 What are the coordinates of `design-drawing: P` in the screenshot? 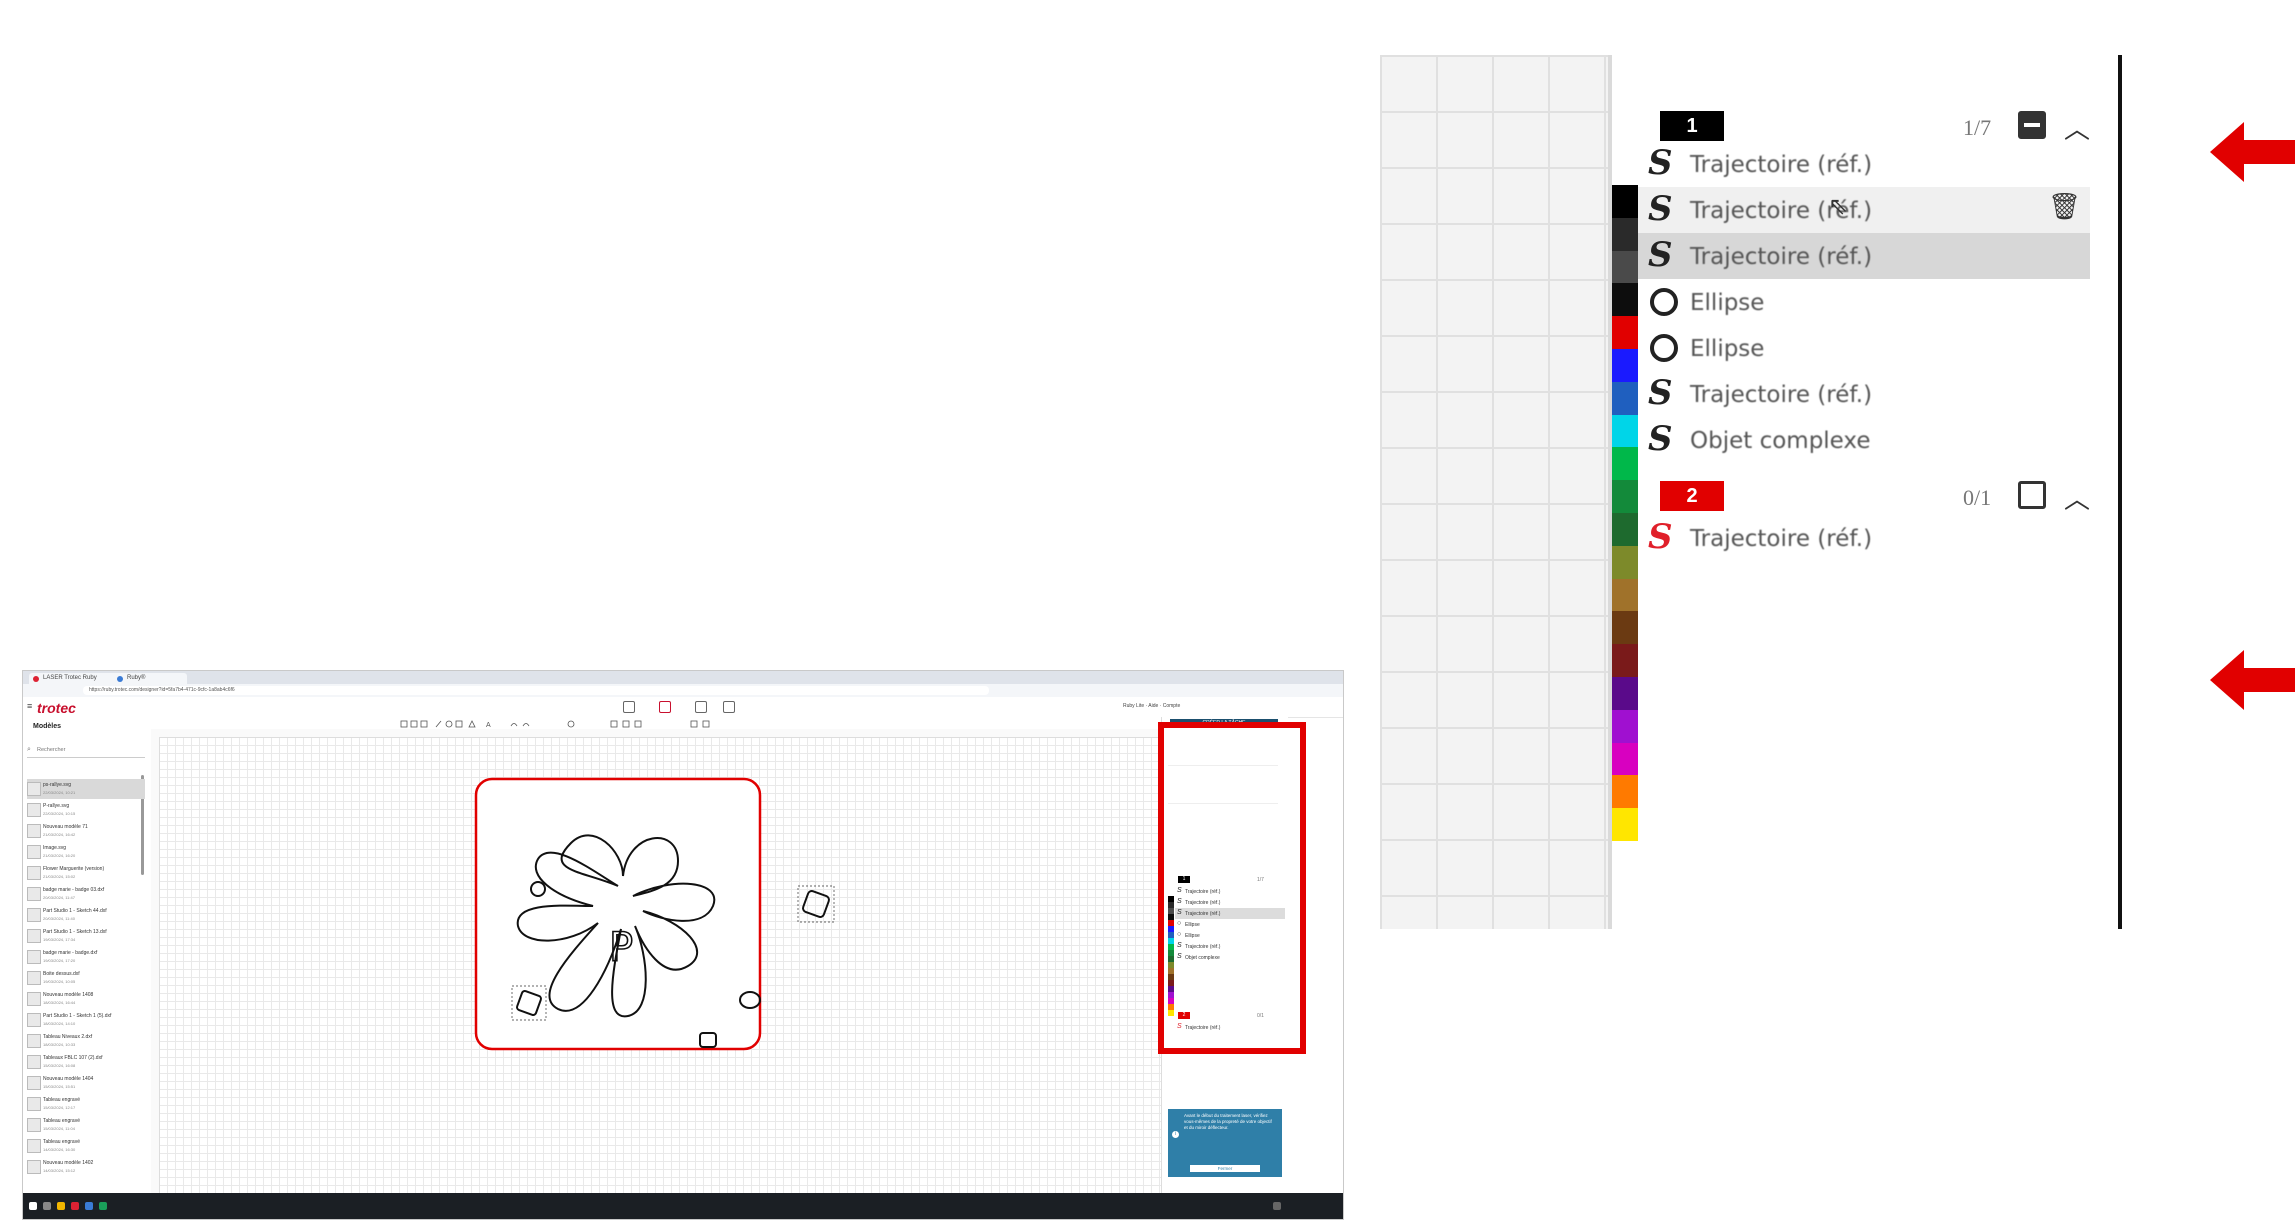 It's located at (654, 914).